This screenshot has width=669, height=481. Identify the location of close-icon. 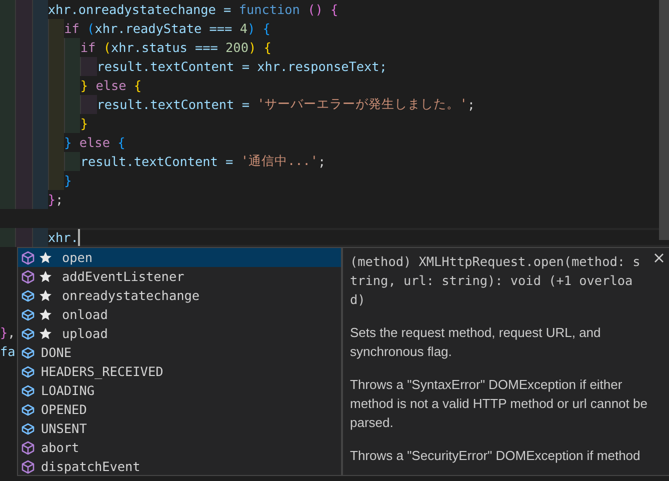
(659, 258).